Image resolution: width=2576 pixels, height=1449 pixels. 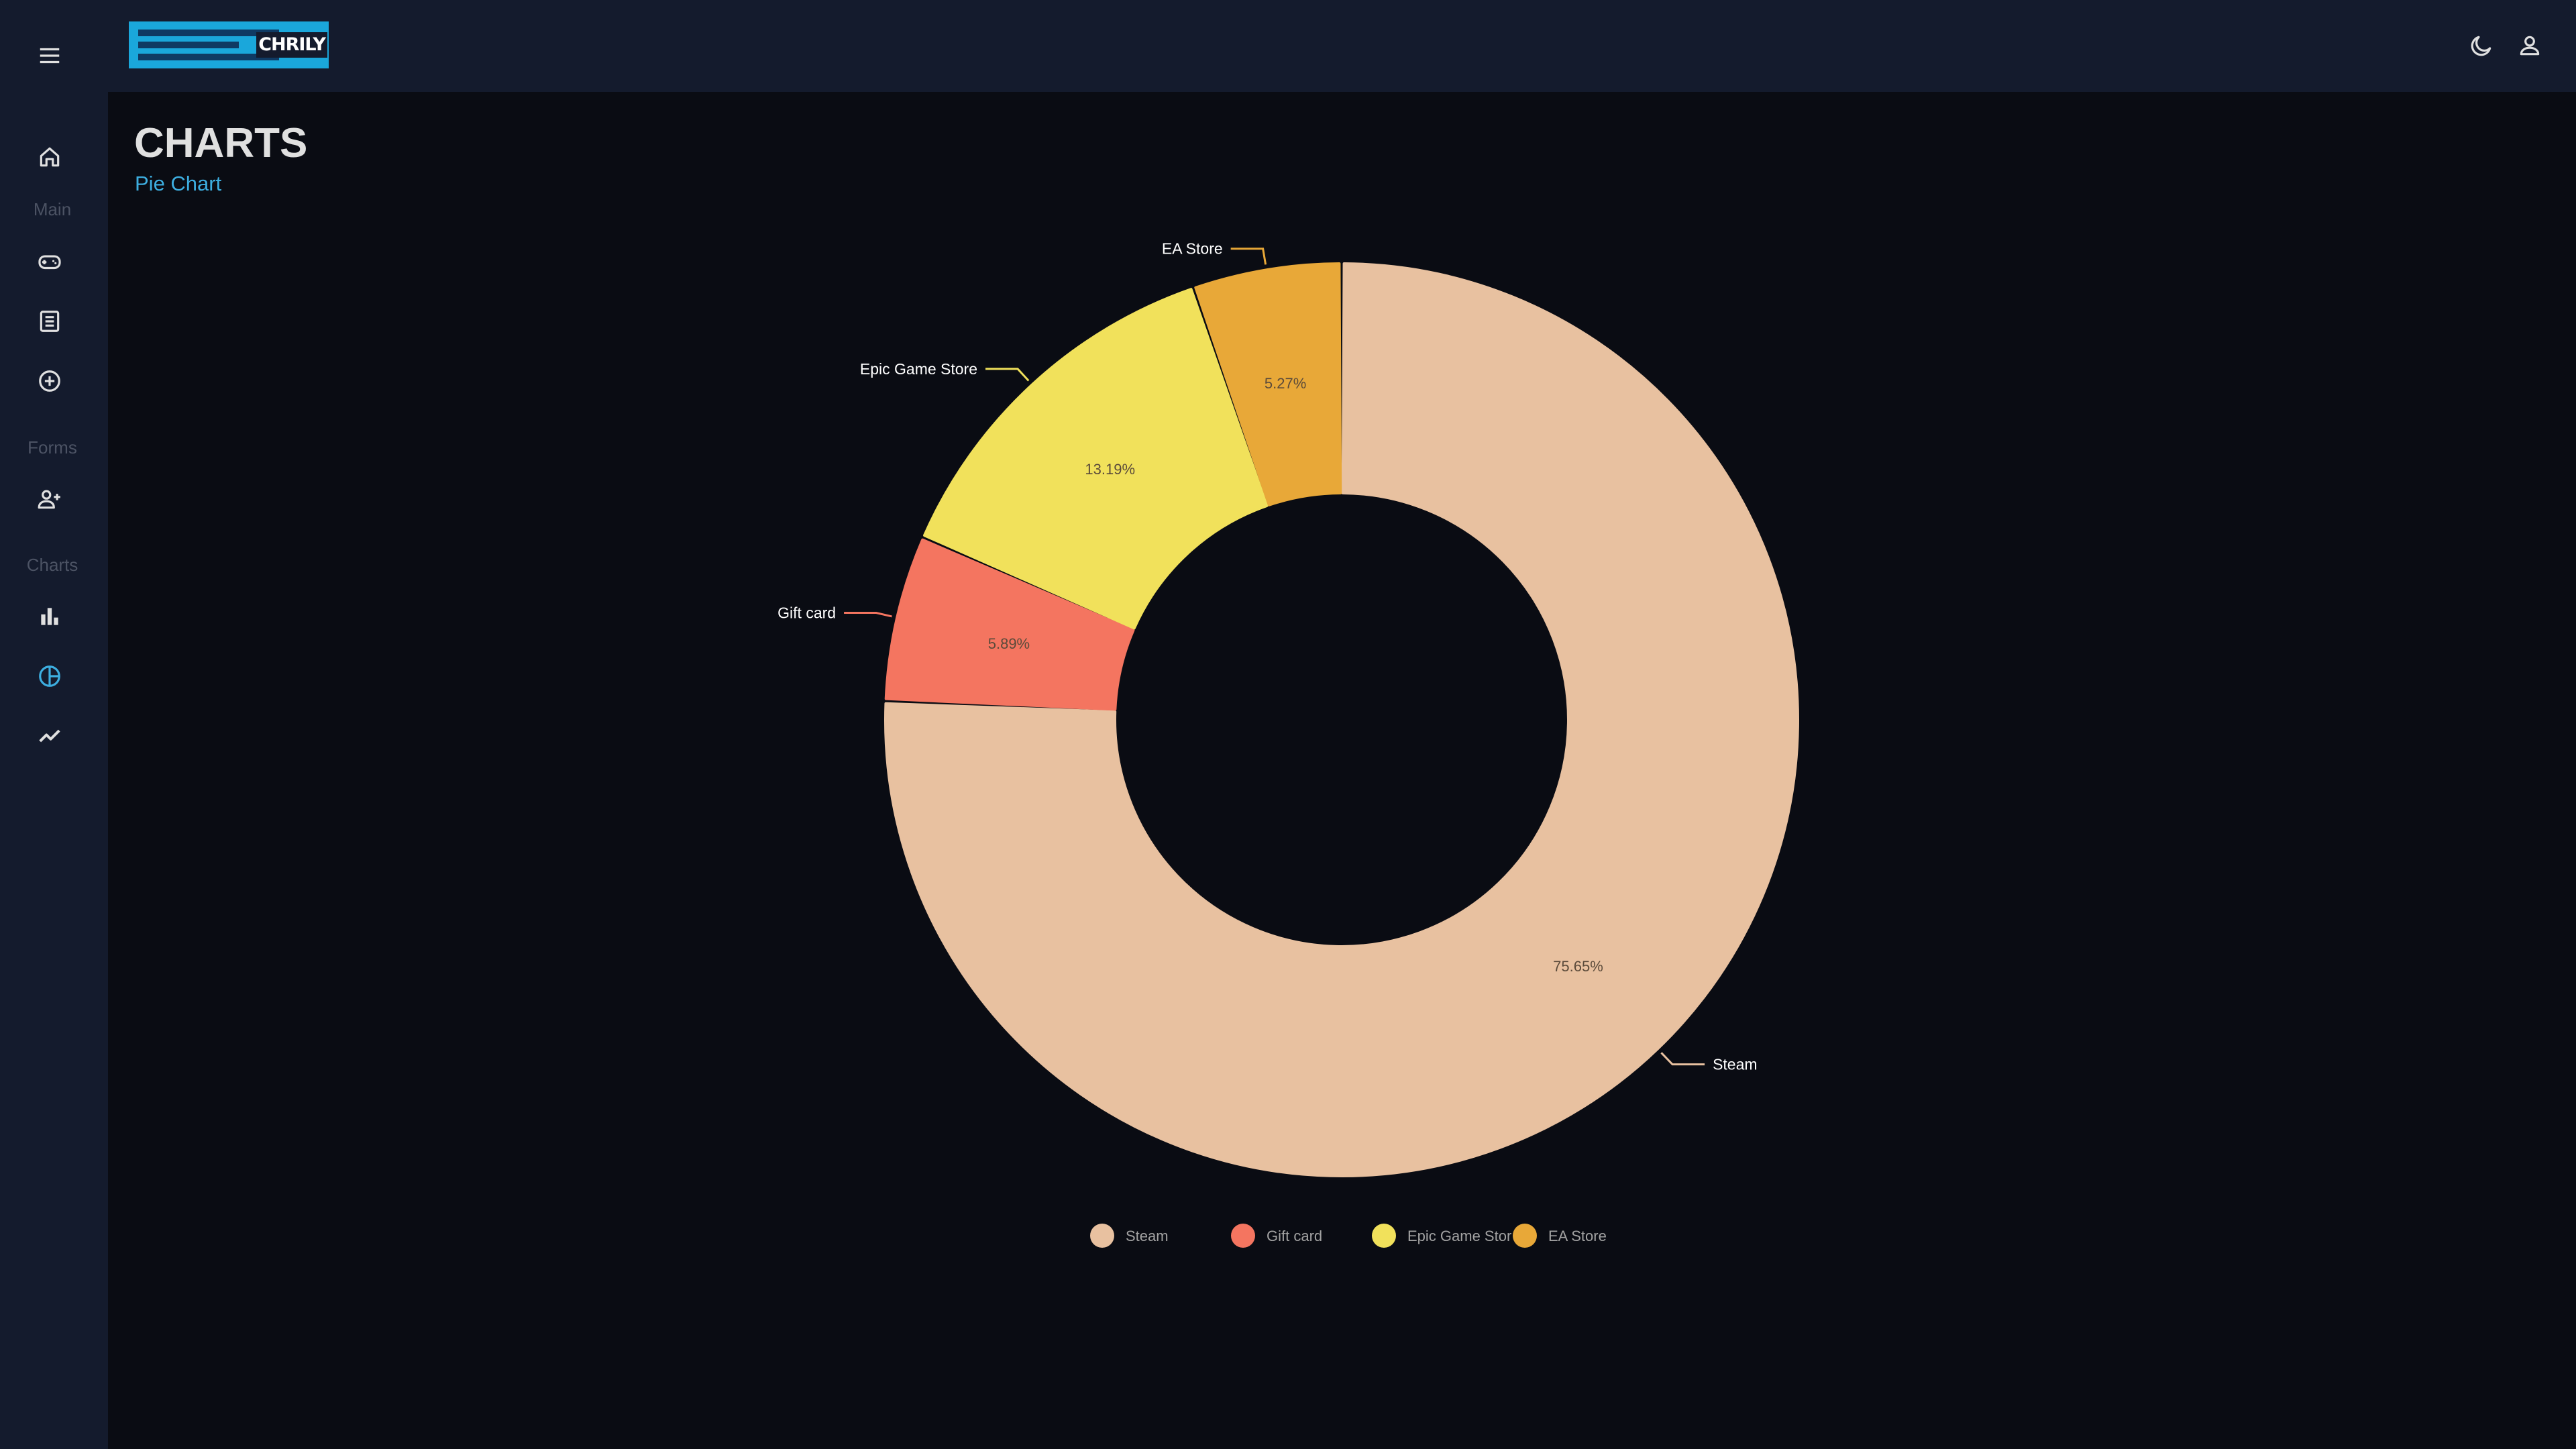 I want to click on legend-label-steam: Steam, so click(x=1147, y=1236).